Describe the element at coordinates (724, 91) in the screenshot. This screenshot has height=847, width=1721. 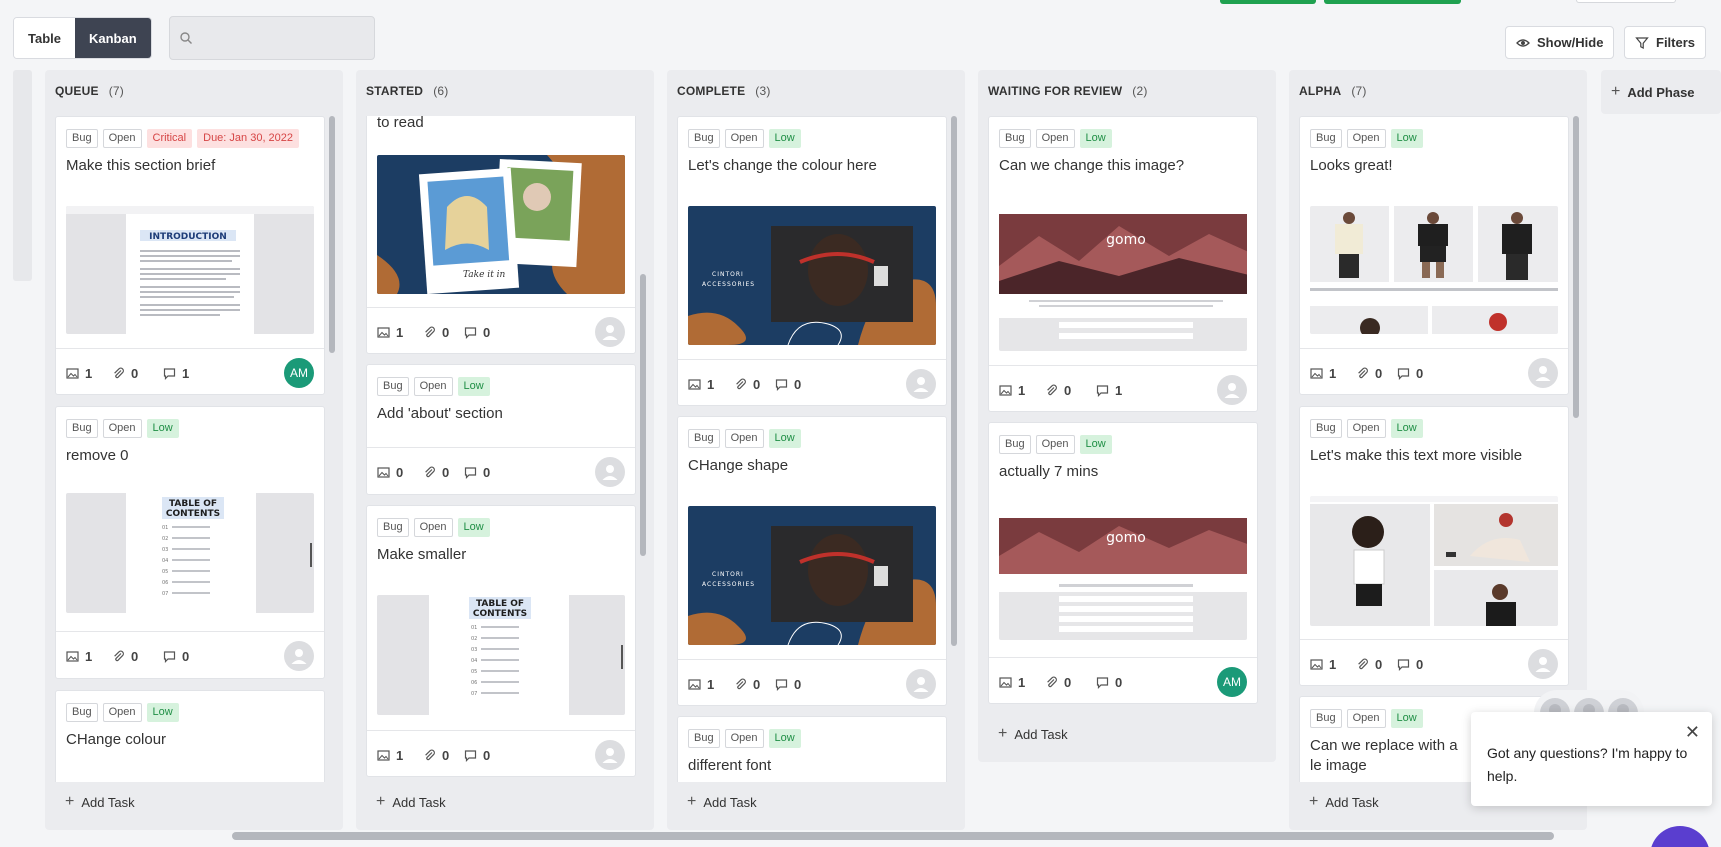
I see `column-header: COMPLETE (3)` at that location.